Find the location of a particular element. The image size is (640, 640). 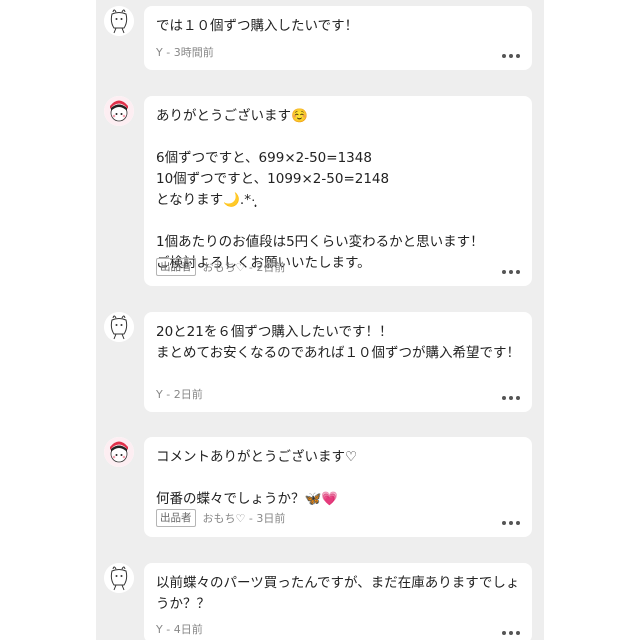

comment-card: では１０個ずつ購入したいです！ Y - 3時間前 is located at coordinates (338, 38).